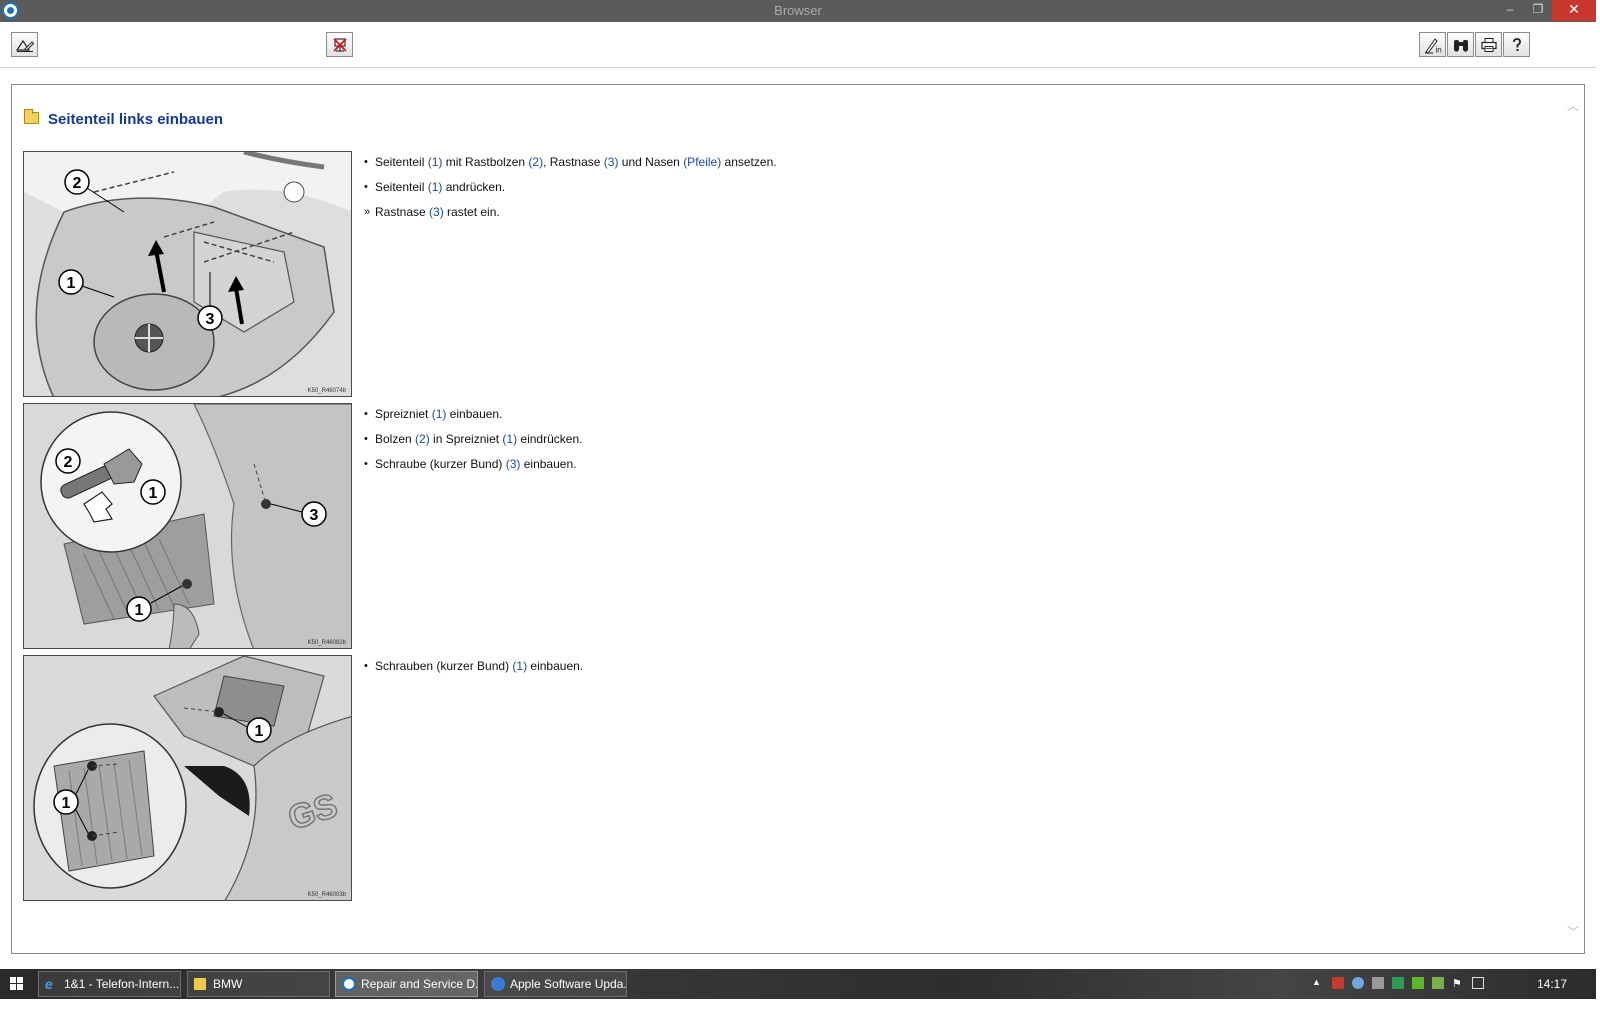  Describe the element at coordinates (1338, 983) in the screenshot. I see `tray-antivirus-icon` at that location.